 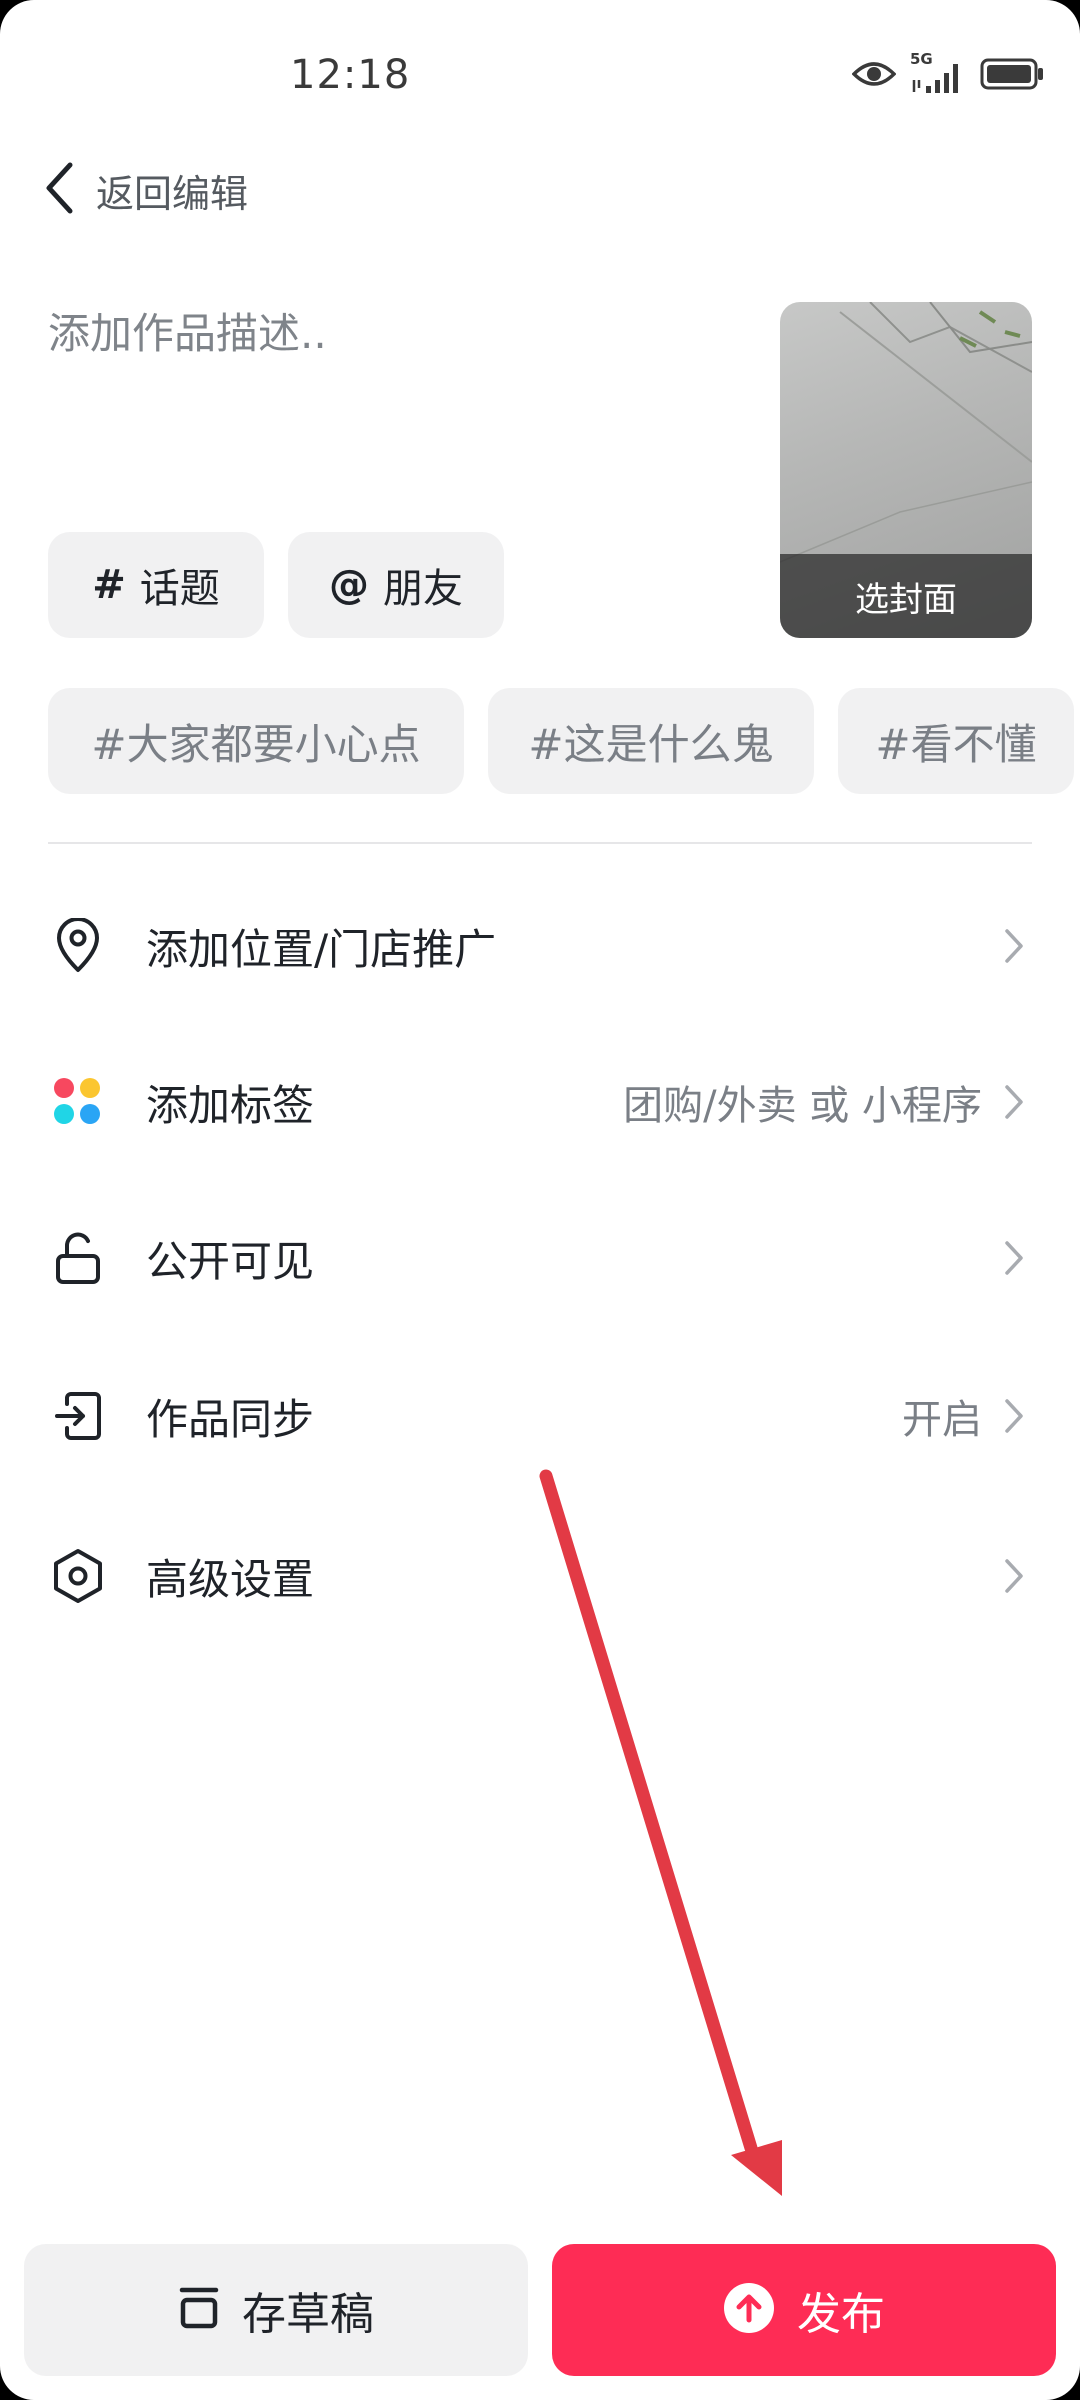 What do you see at coordinates (308, 2314) in the screenshot?
I see `save-draft-label: 存草稿` at bounding box center [308, 2314].